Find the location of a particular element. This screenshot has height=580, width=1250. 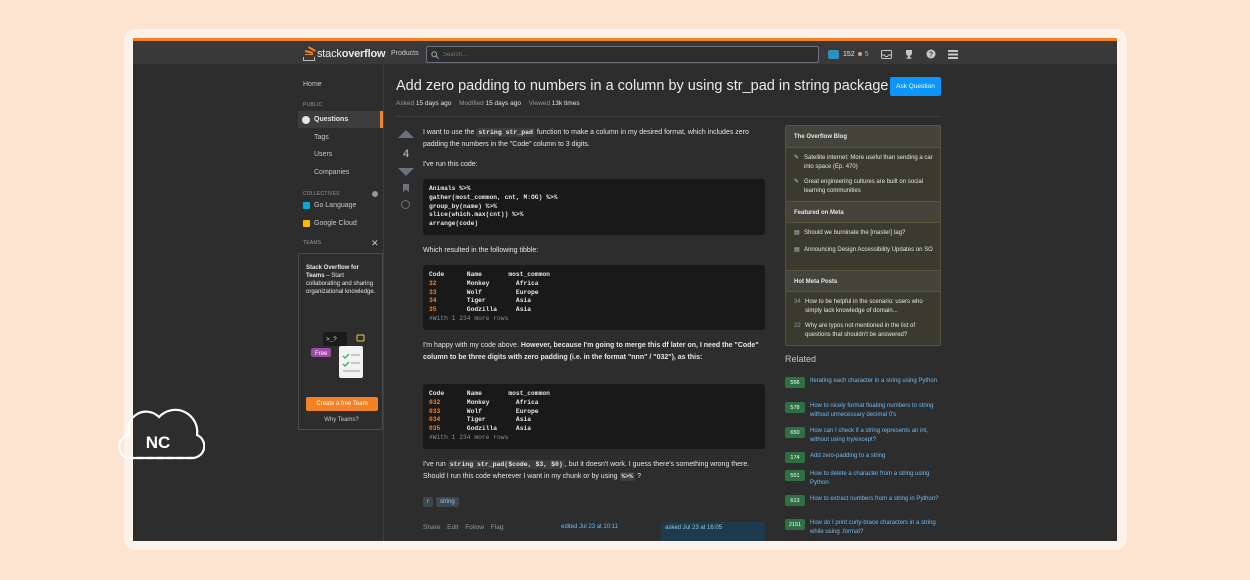

header-divider is located at coordinates (668, 116).